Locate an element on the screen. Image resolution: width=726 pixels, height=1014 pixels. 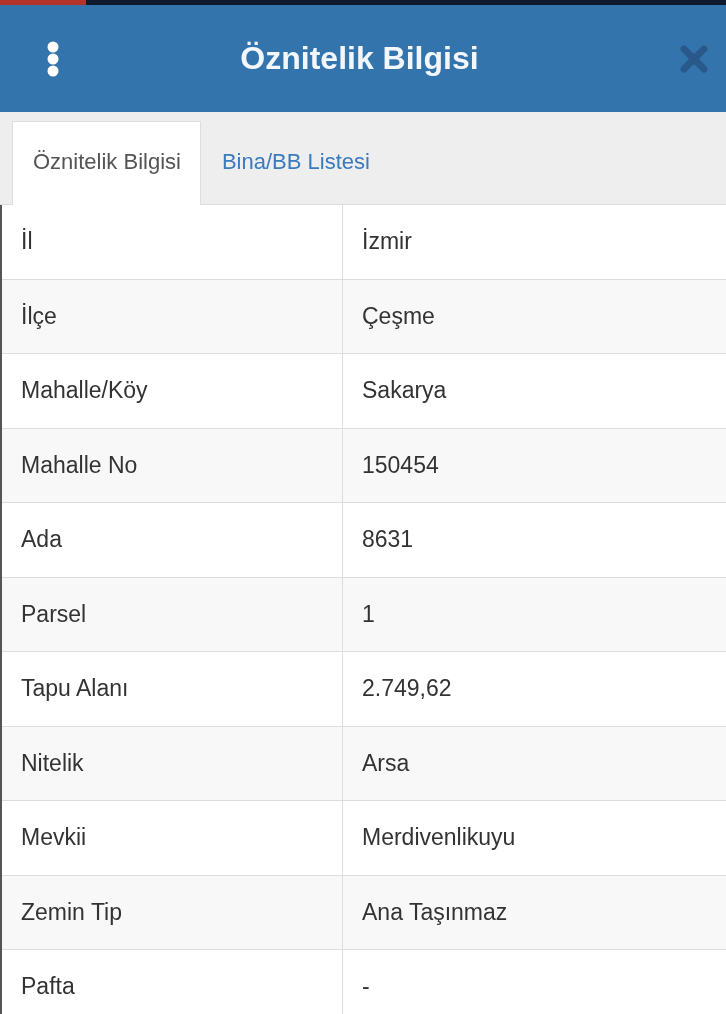
tab: Bina/BB Listesi is located at coordinates (295, 163).